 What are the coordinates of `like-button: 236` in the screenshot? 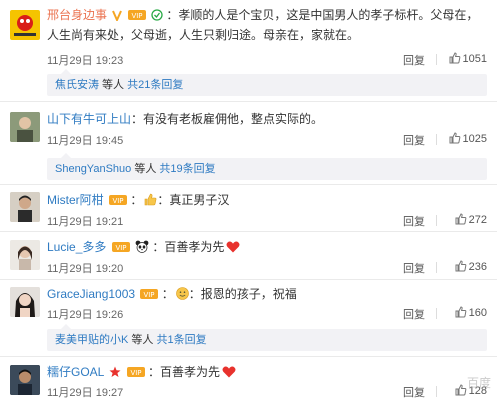 It's located at (471, 266).